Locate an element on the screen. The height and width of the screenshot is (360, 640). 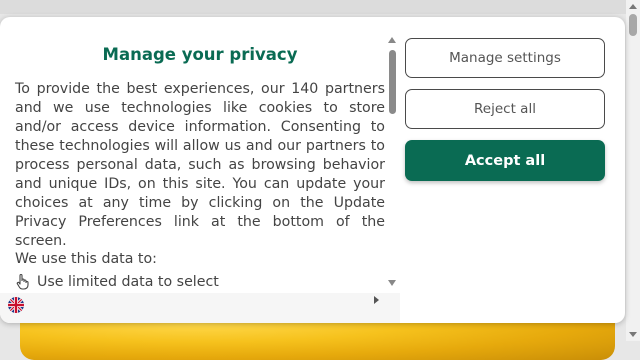
language-bar is located at coordinates (200, 308).